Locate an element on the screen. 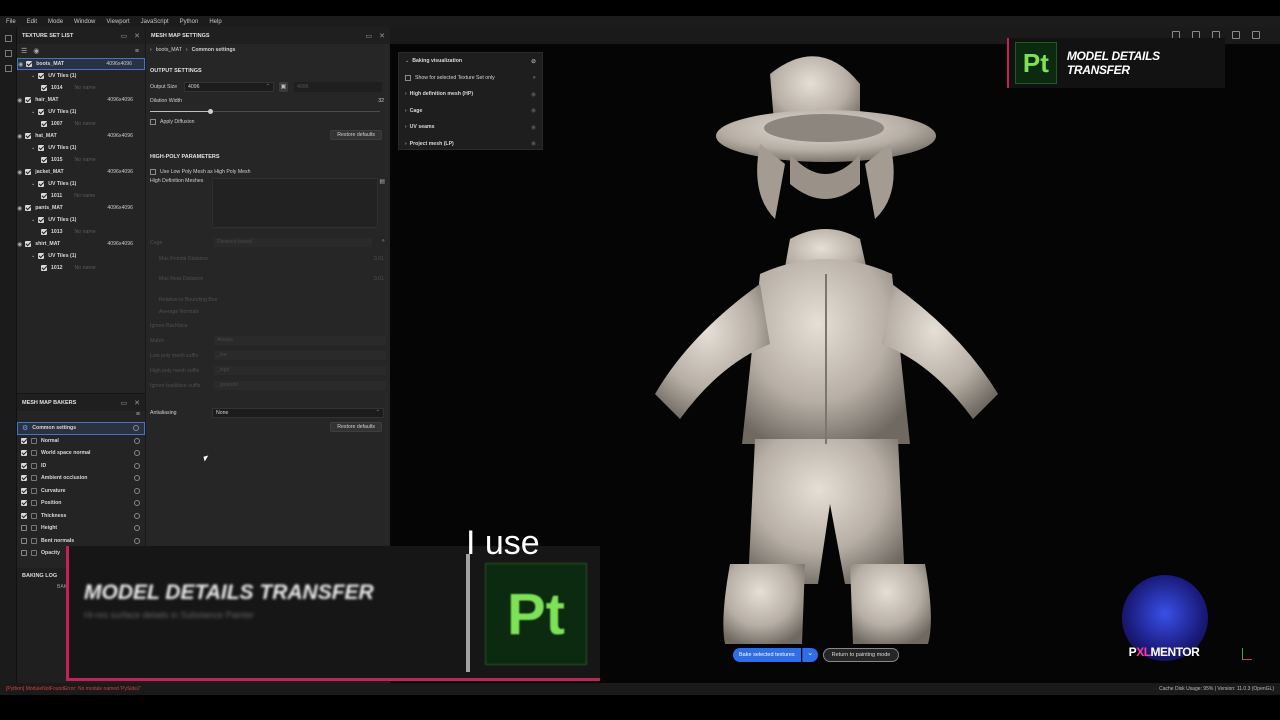 The height and width of the screenshot is (720, 1280). restore-defaults-button: Restore defaults is located at coordinates (356, 135).